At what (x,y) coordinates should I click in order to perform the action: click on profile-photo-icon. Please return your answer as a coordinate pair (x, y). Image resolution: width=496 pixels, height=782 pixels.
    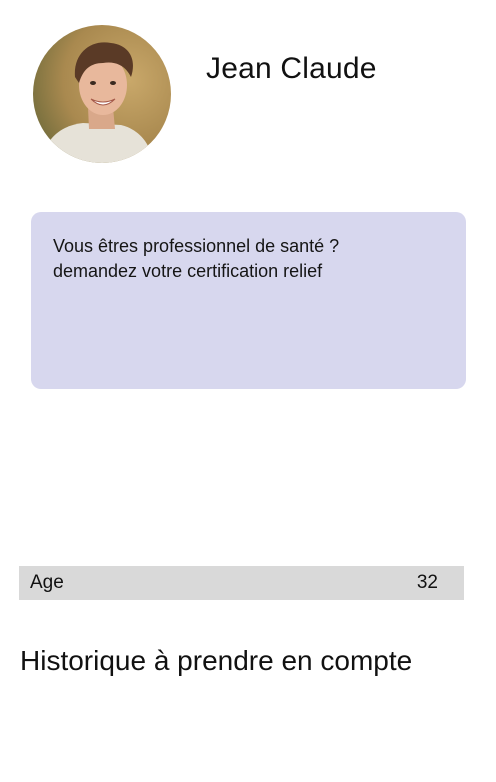
    Looking at the image, I should click on (102, 94).